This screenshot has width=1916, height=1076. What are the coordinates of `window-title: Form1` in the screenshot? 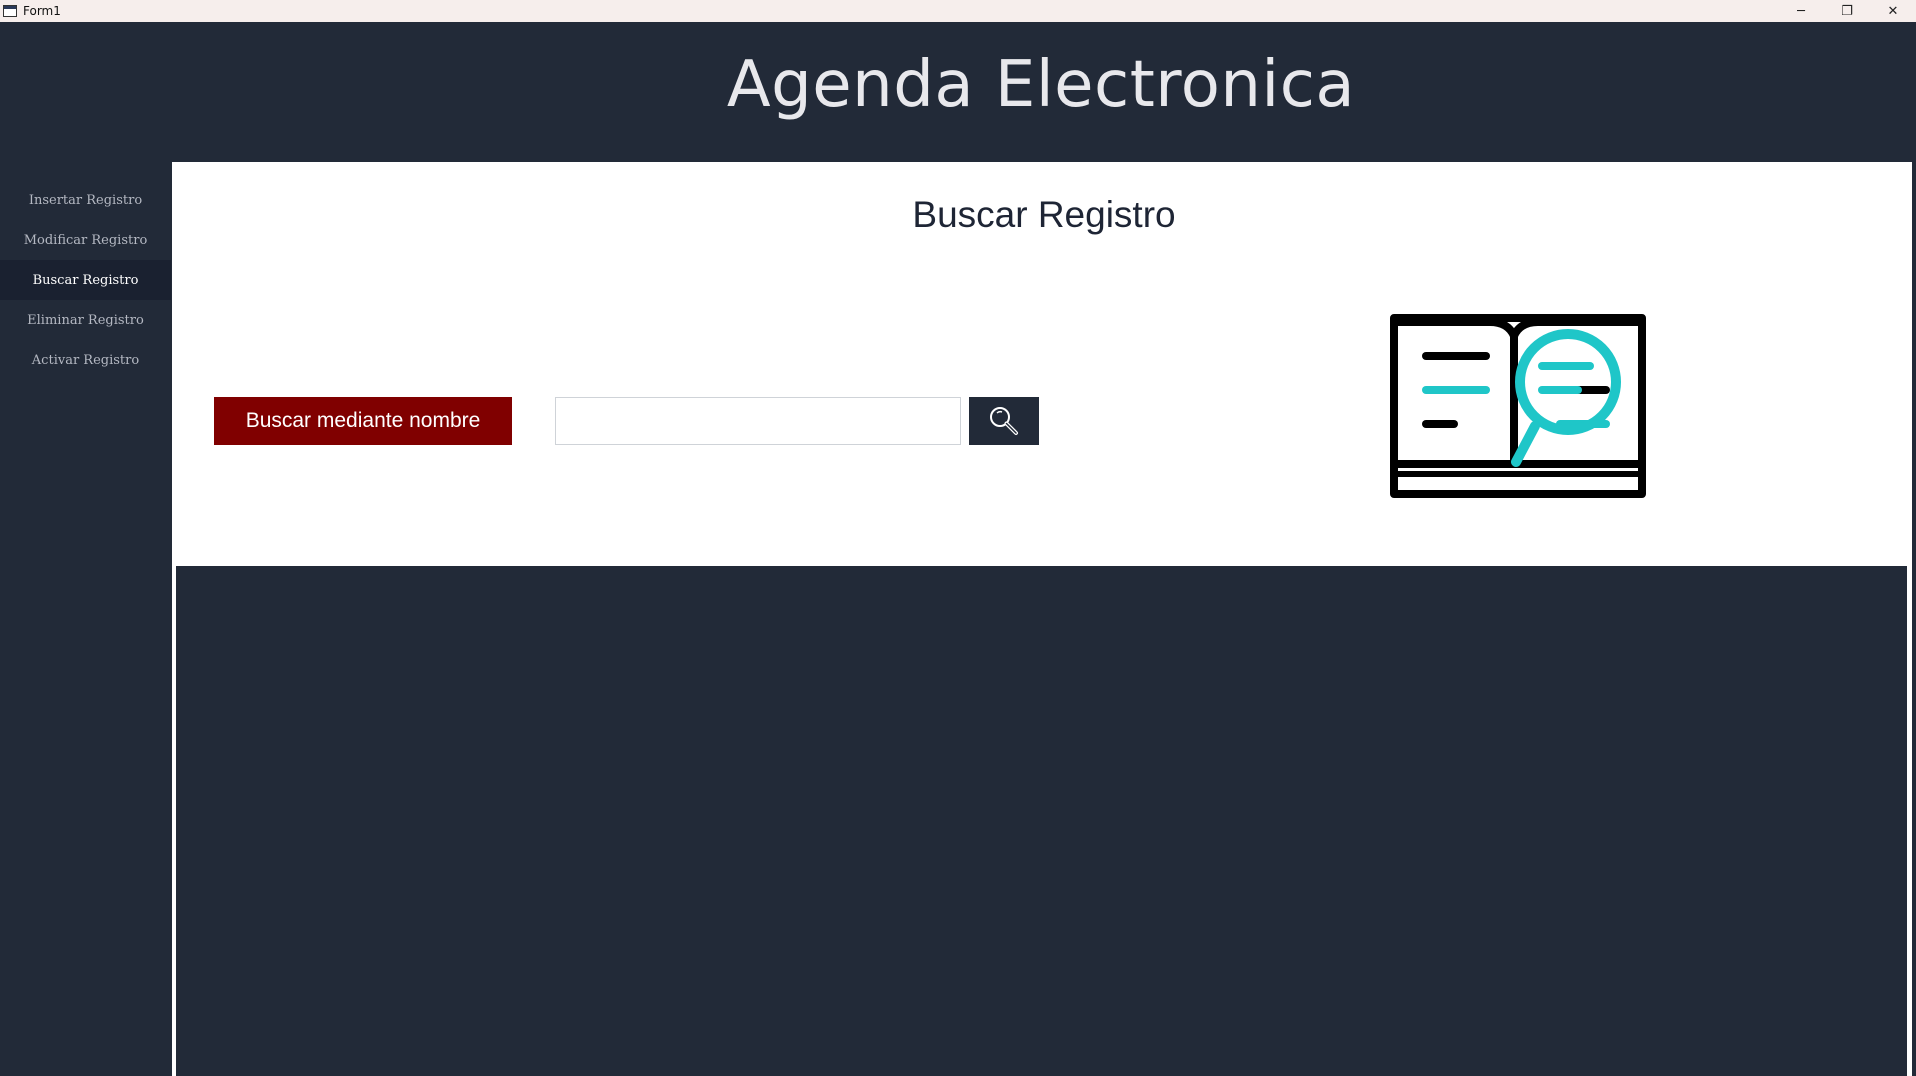 It's located at (42, 11).